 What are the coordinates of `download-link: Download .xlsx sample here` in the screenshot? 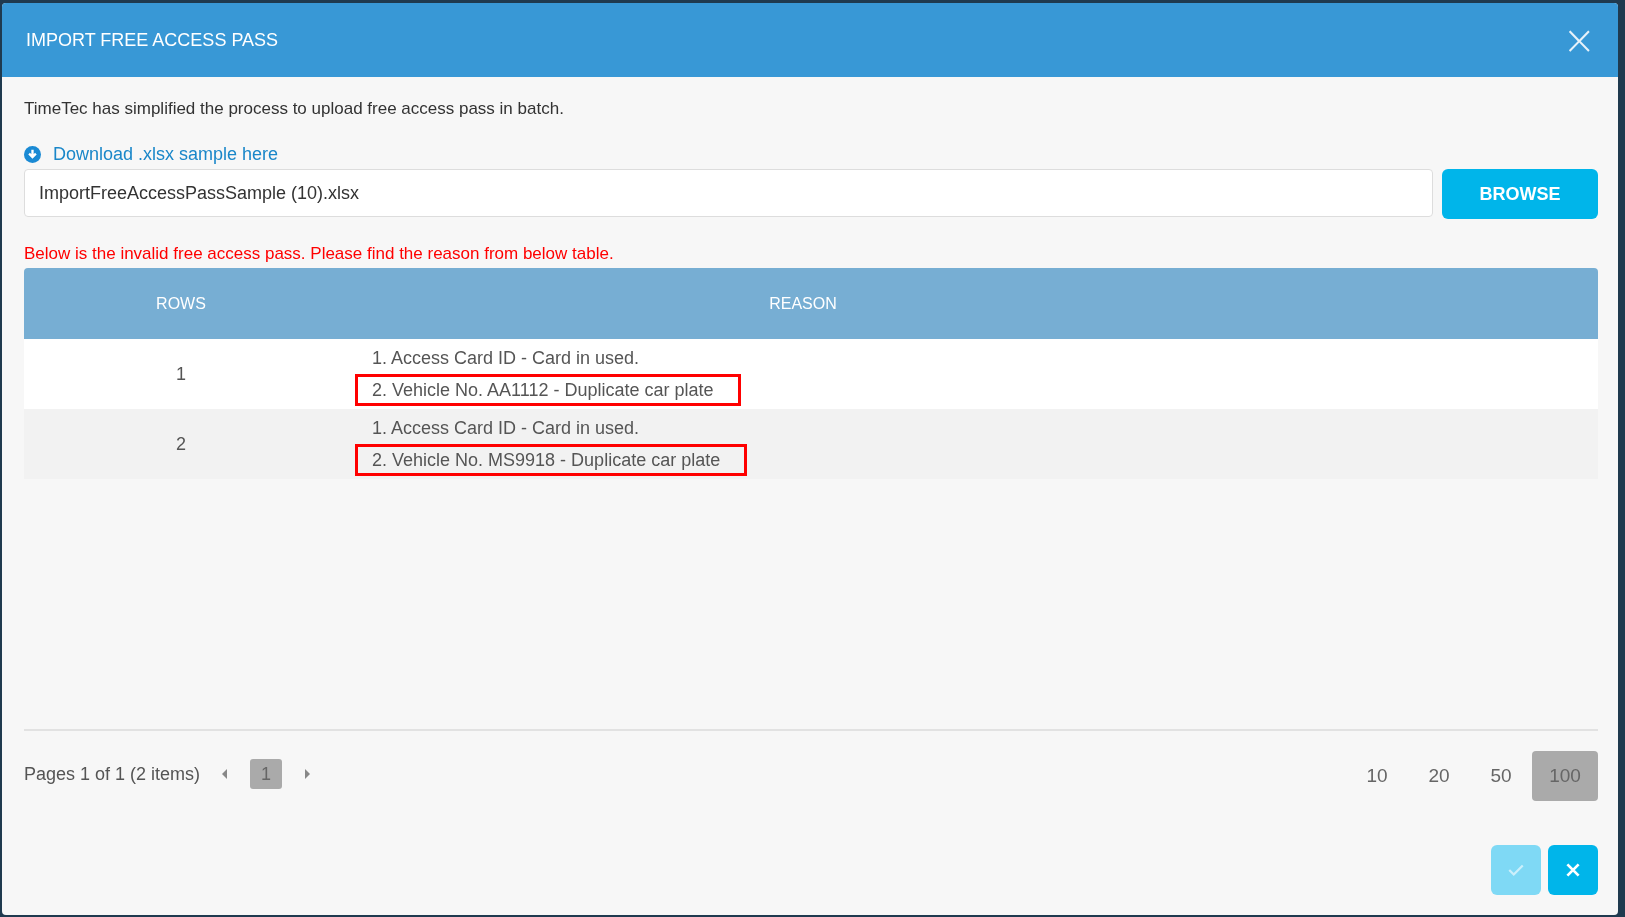 It's located at (166, 154).